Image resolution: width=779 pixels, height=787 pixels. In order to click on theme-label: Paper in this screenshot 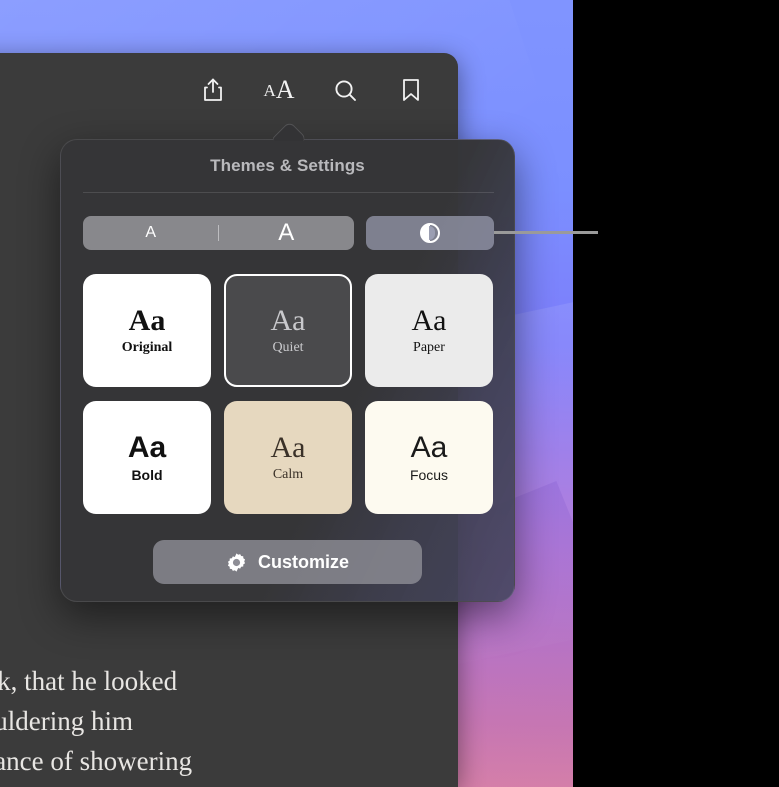, I will do `click(429, 347)`.